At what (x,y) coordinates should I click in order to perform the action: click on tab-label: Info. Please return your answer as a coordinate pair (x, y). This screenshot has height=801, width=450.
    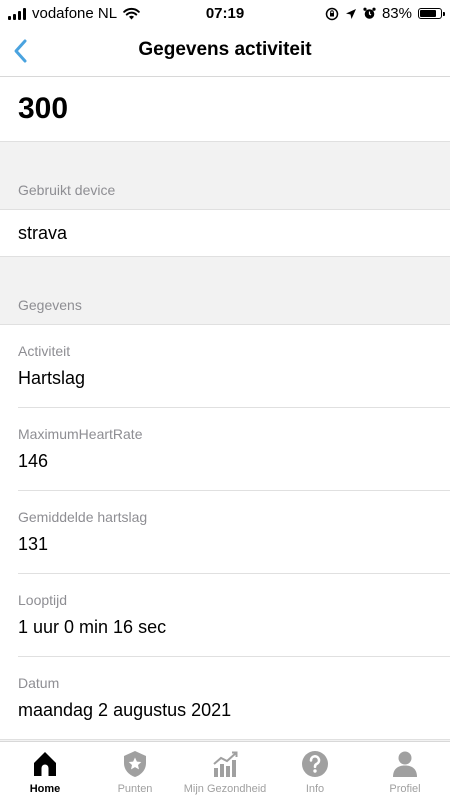
    Looking at the image, I should click on (315, 789).